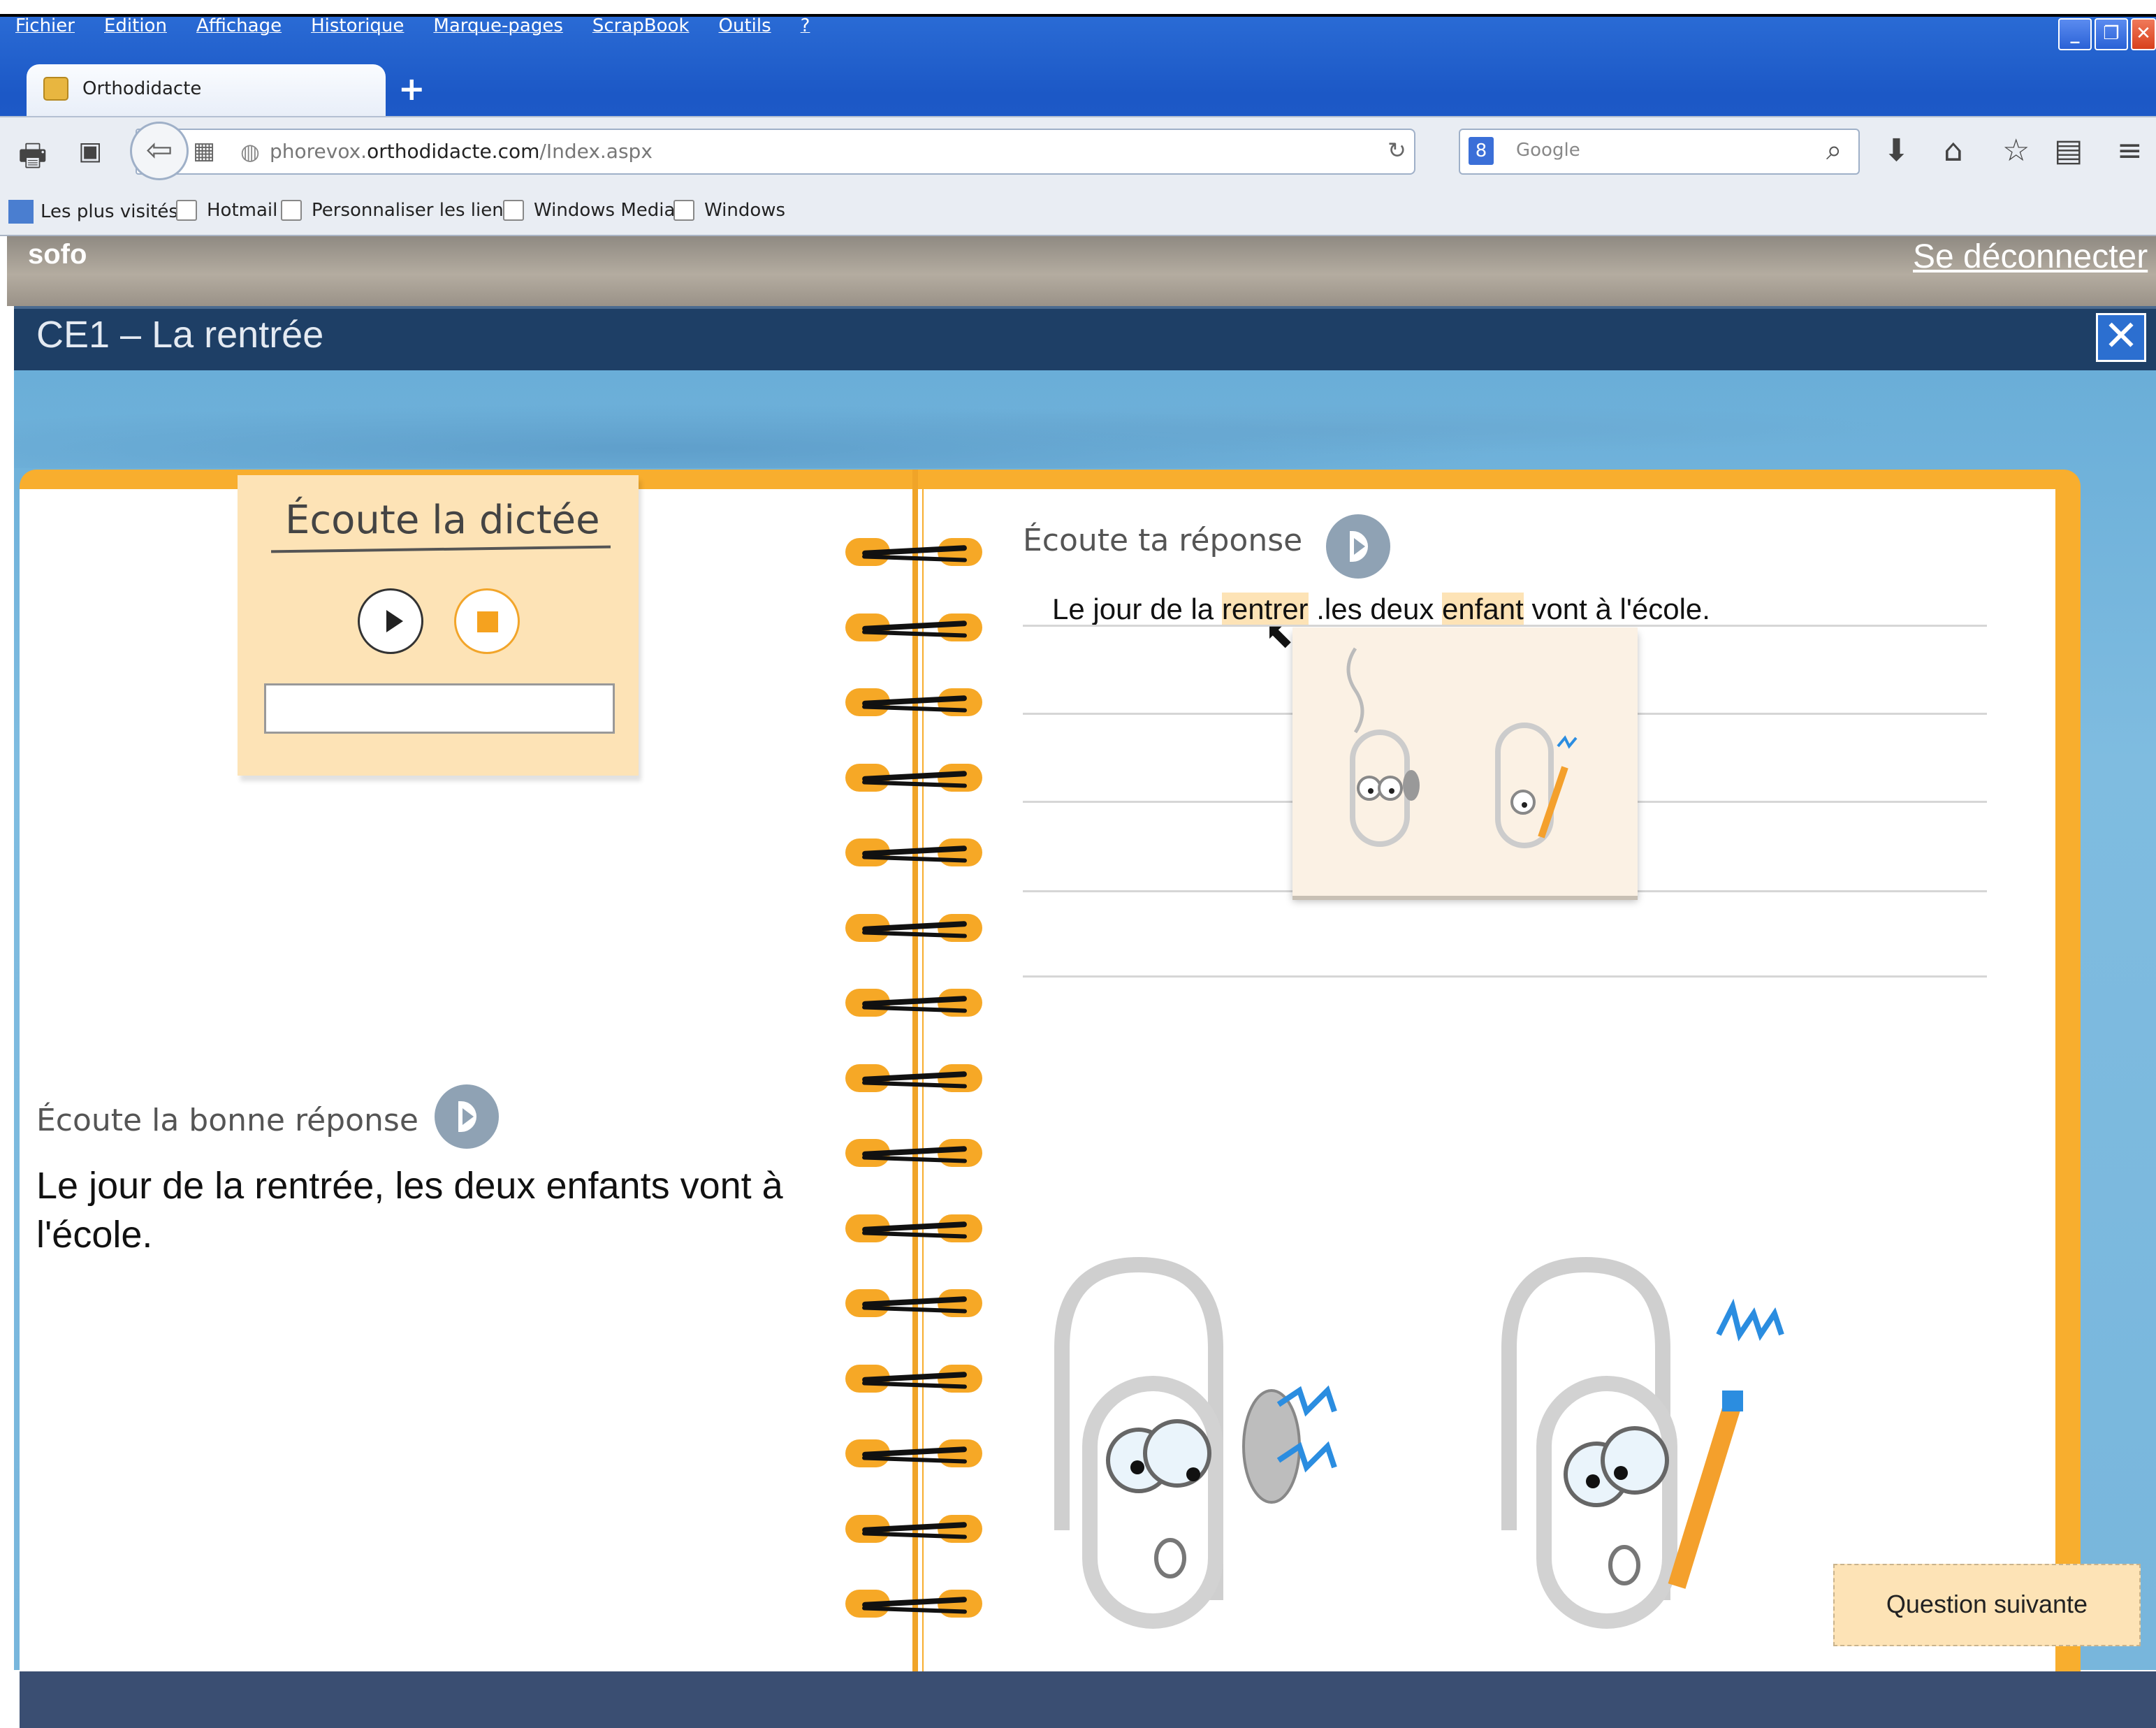 This screenshot has width=2156, height=1728. Describe the element at coordinates (204, 151) in the screenshot. I see `history-icon: ▦` at that location.